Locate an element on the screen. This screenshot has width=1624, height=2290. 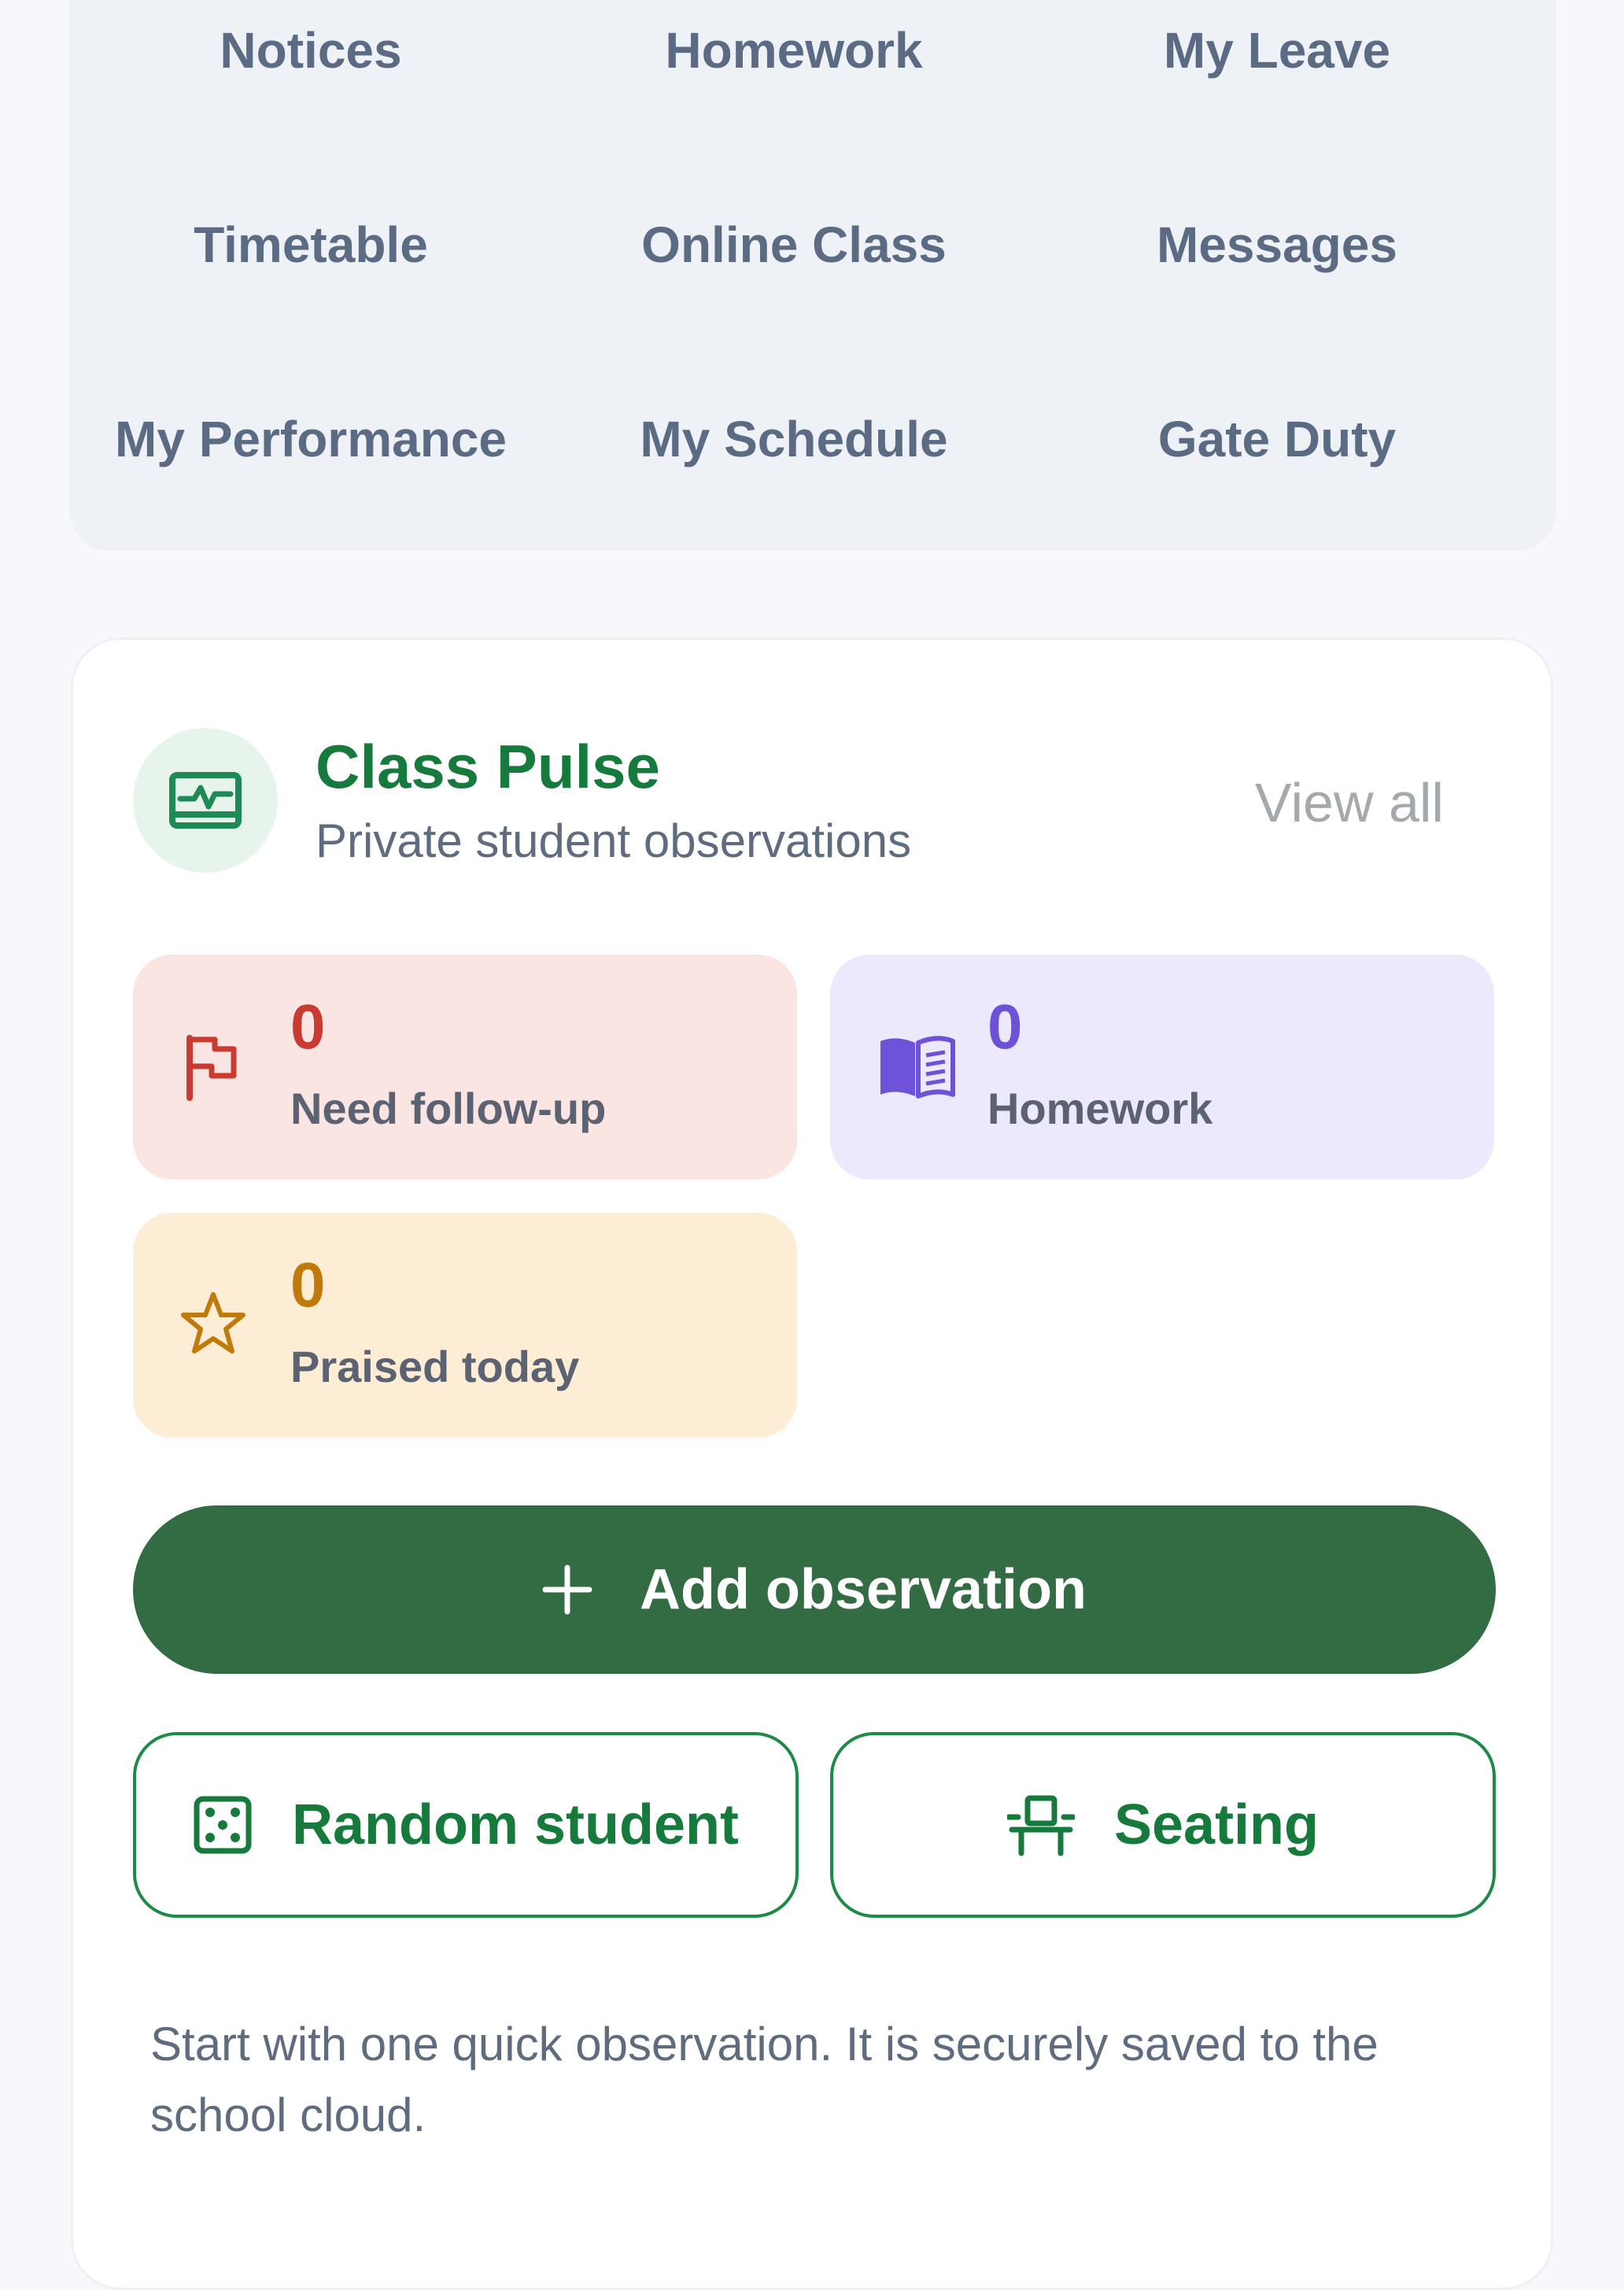
stat-praised-today: 0 Praised today is located at coordinates (465, 1325).